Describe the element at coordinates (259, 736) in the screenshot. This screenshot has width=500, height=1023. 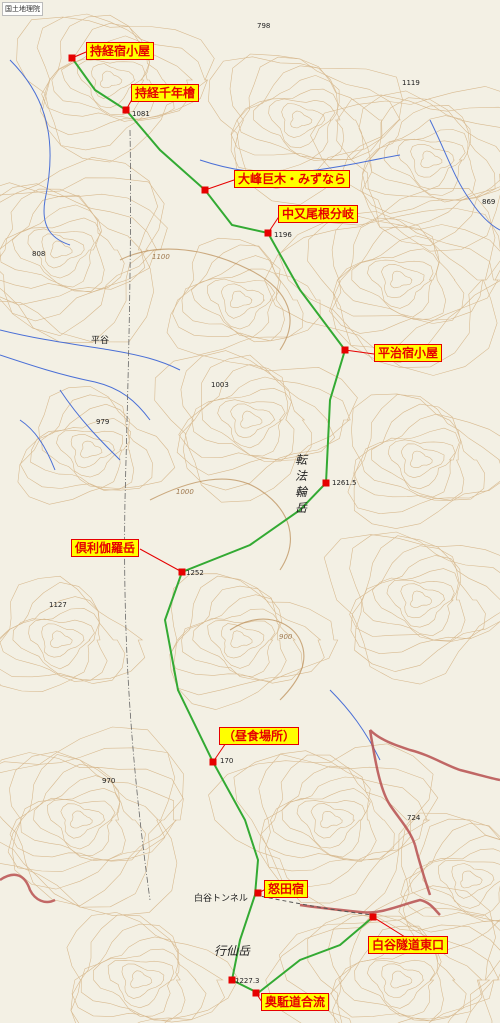
I see `label-lunch-spot: （昼食場所）` at that location.